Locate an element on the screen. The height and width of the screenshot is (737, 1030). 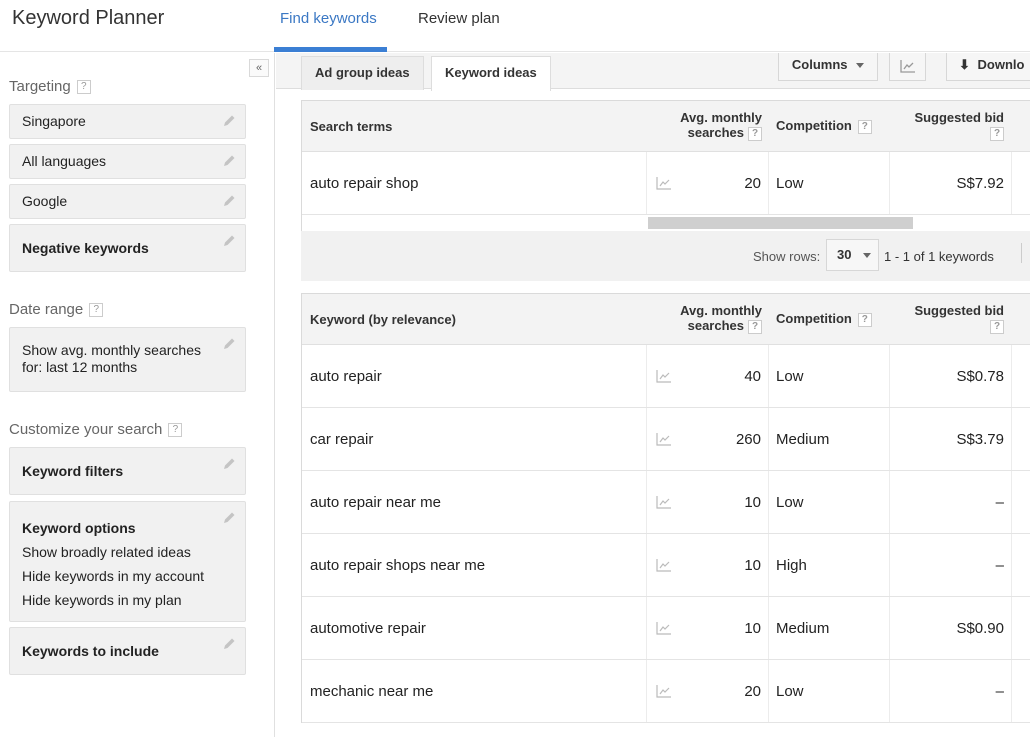
table-row: auto repair shops near me 10 High – is located at coordinates (666, 565).